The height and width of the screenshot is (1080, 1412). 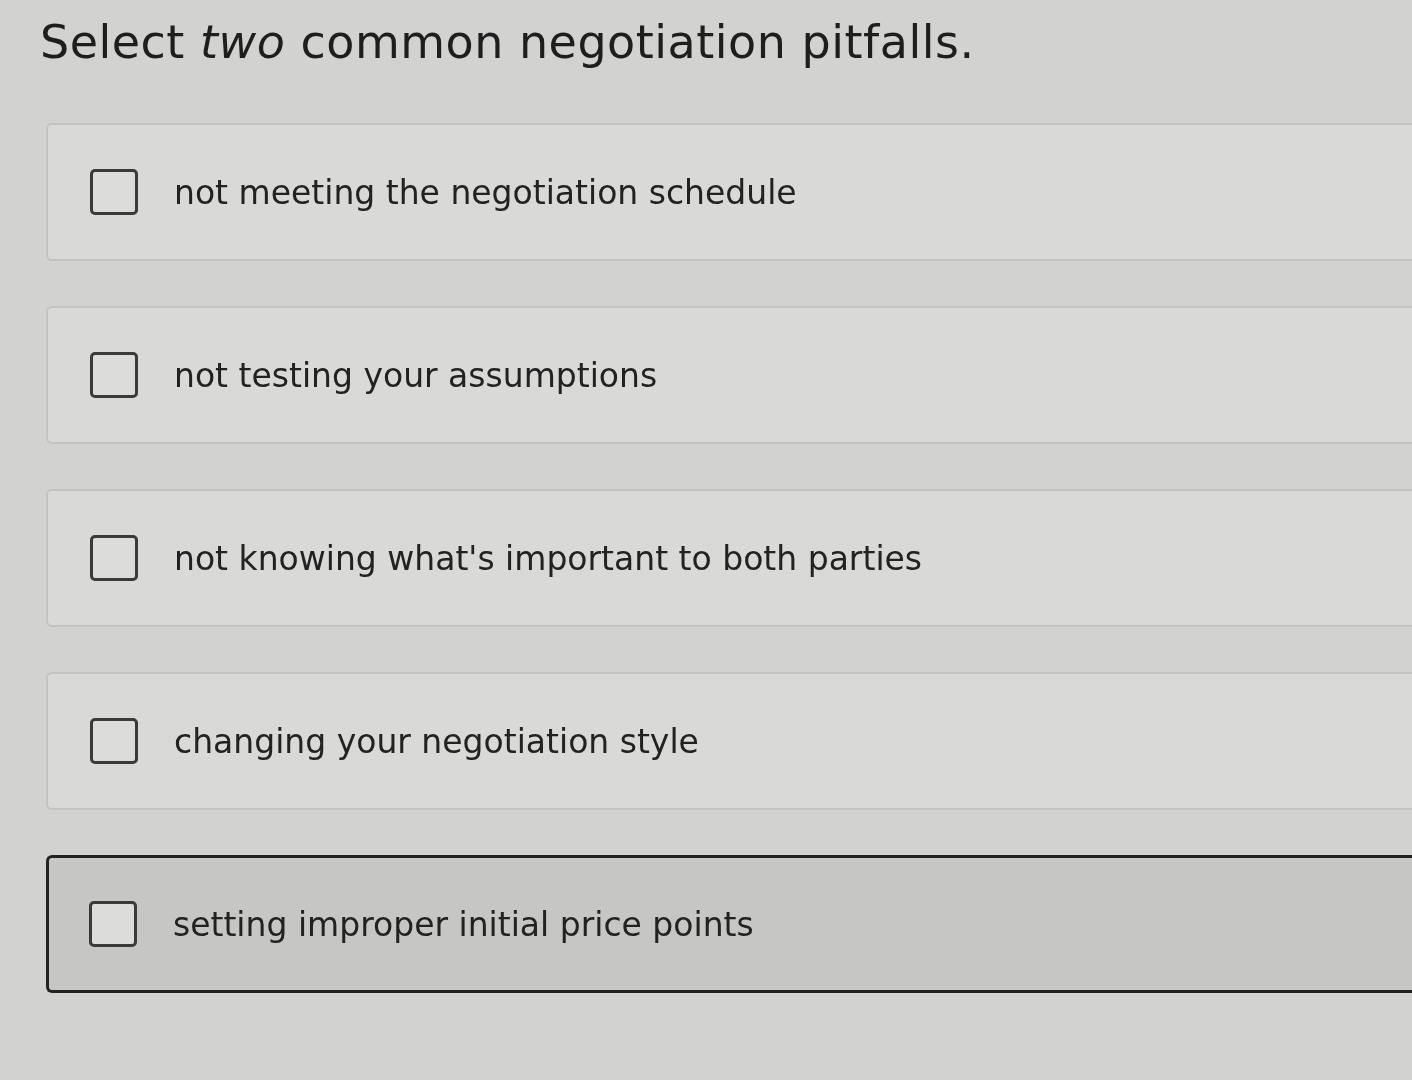 I want to click on option-label: not testing your assumptions, so click(x=416, y=375).